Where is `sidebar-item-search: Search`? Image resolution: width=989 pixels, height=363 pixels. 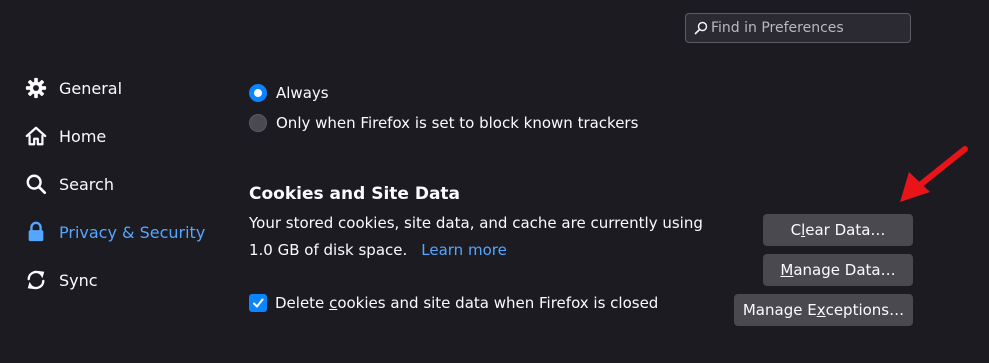
sidebar-item-search: Search is located at coordinates (69, 184).